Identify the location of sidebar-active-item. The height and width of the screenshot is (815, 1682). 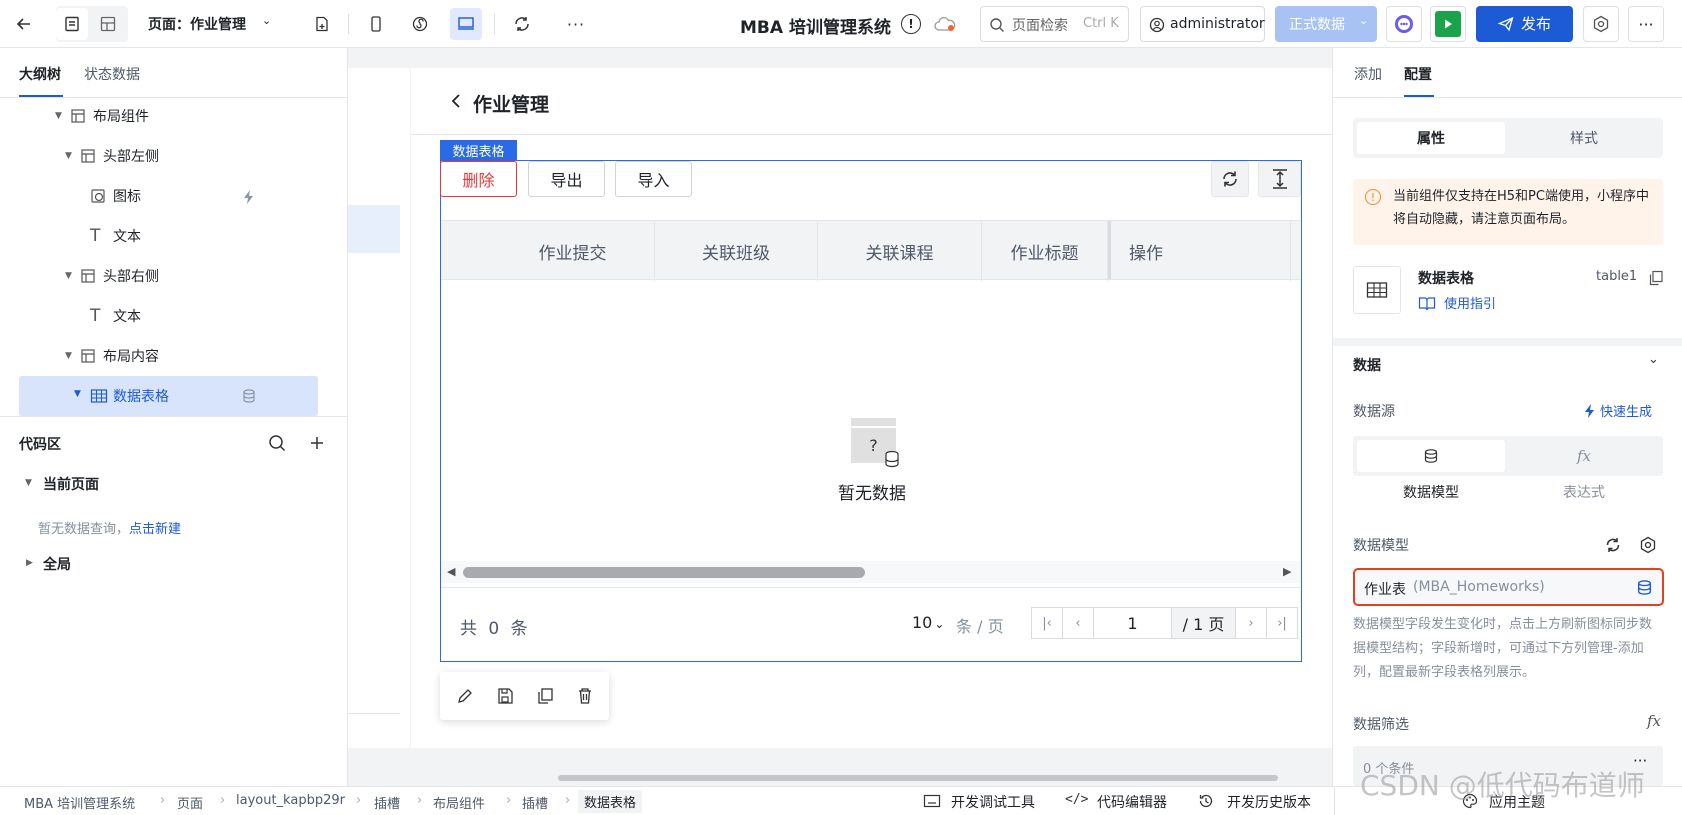
(374, 229).